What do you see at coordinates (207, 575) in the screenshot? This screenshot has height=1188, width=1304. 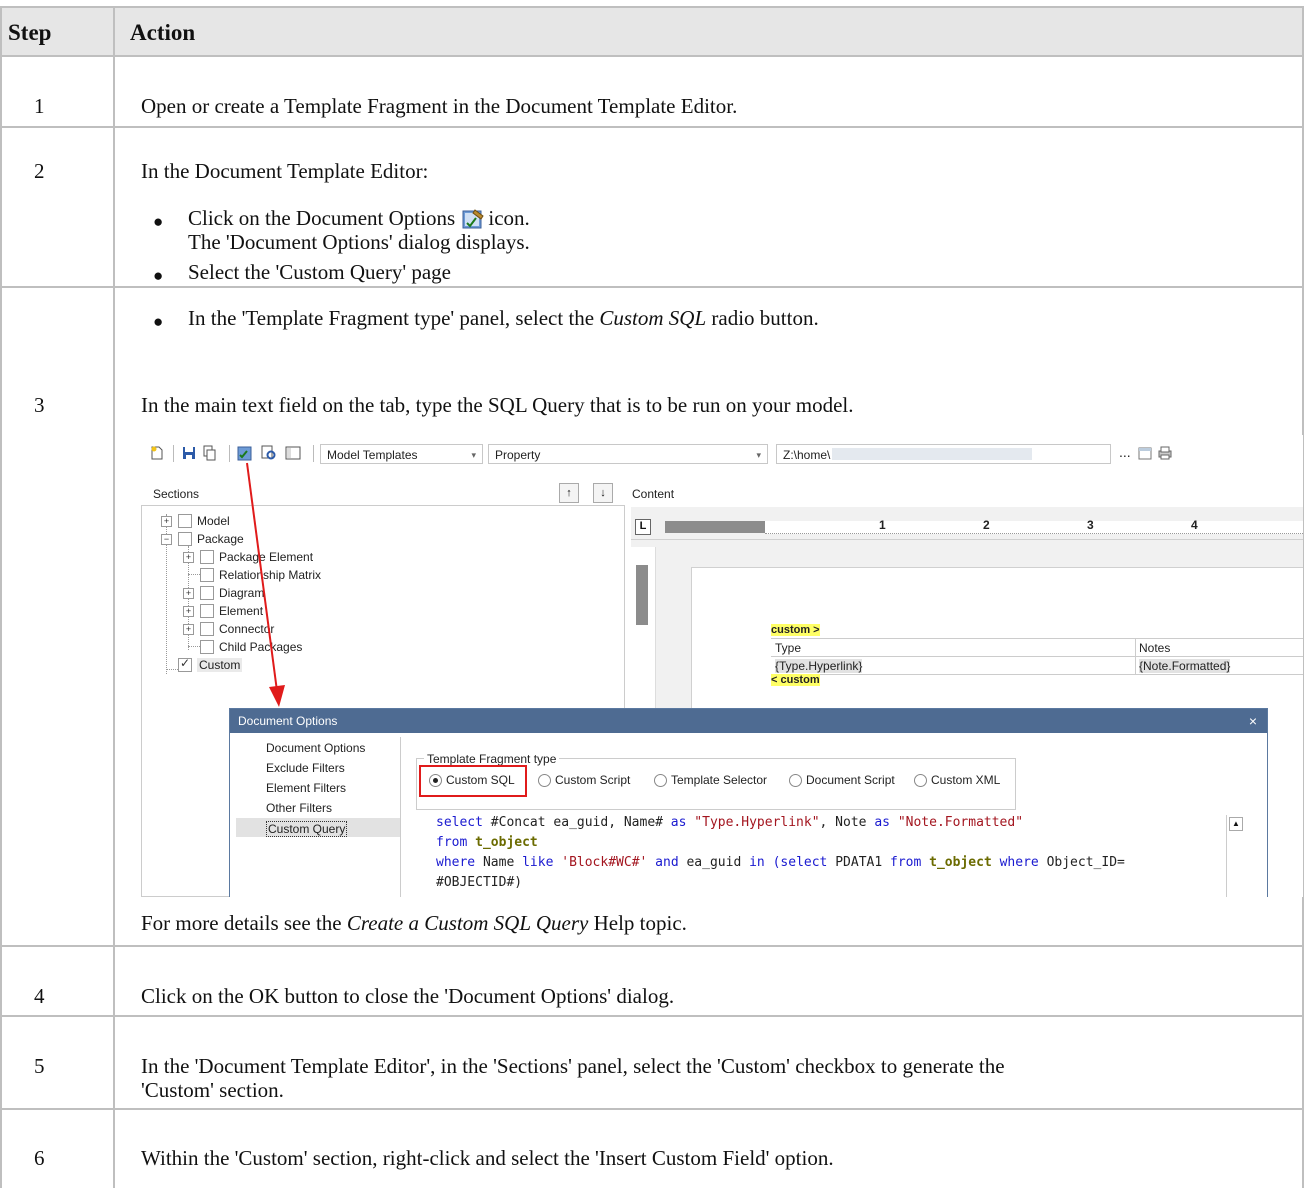 I see `relationship-matrix-checkbox` at bounding box center [207, 575].